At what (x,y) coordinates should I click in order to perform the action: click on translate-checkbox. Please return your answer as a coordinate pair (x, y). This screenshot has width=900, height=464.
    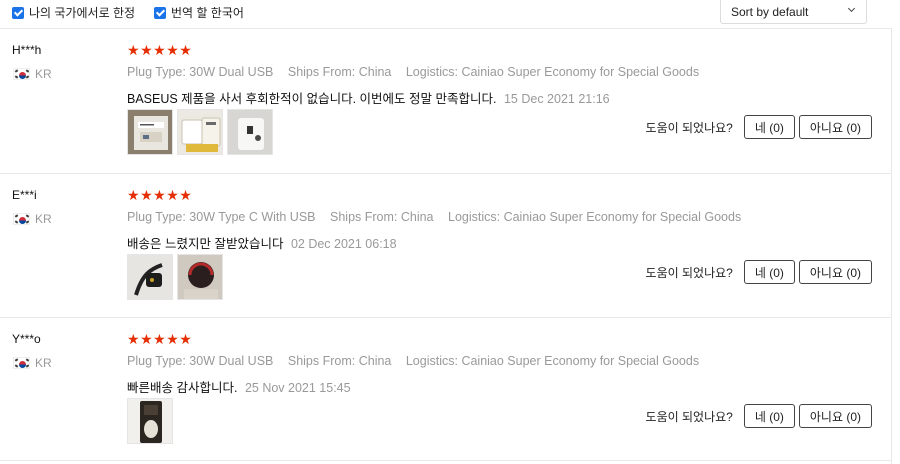
    Looking at the image, I should click on (160, 12).